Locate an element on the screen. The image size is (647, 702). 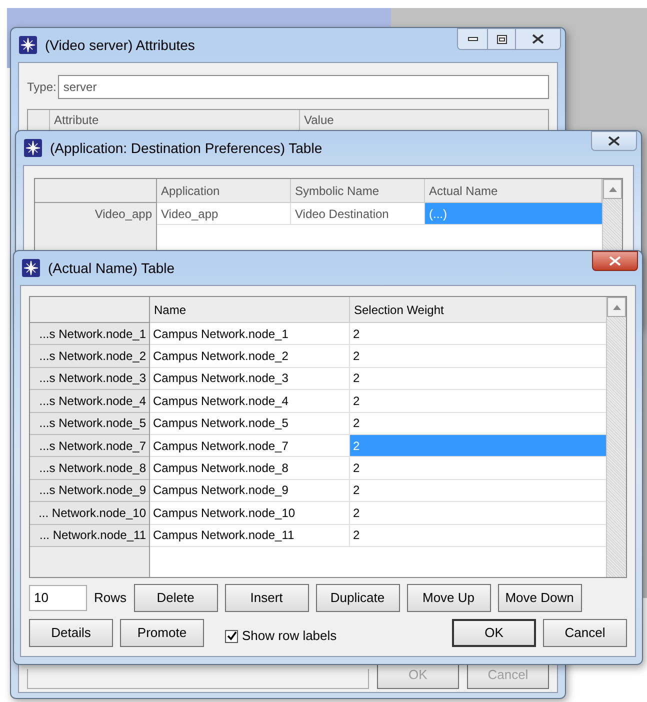
maximize-button is located at coordinates (502, 39).